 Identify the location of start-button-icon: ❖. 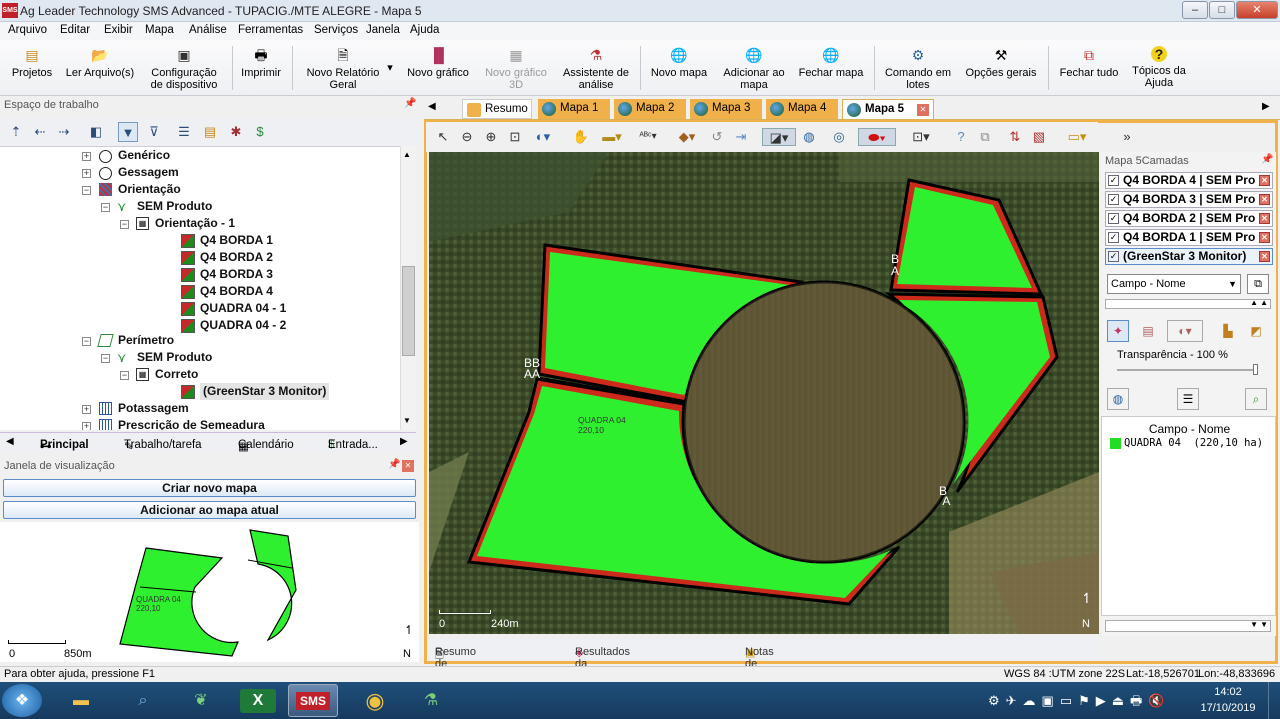
(22, 700).